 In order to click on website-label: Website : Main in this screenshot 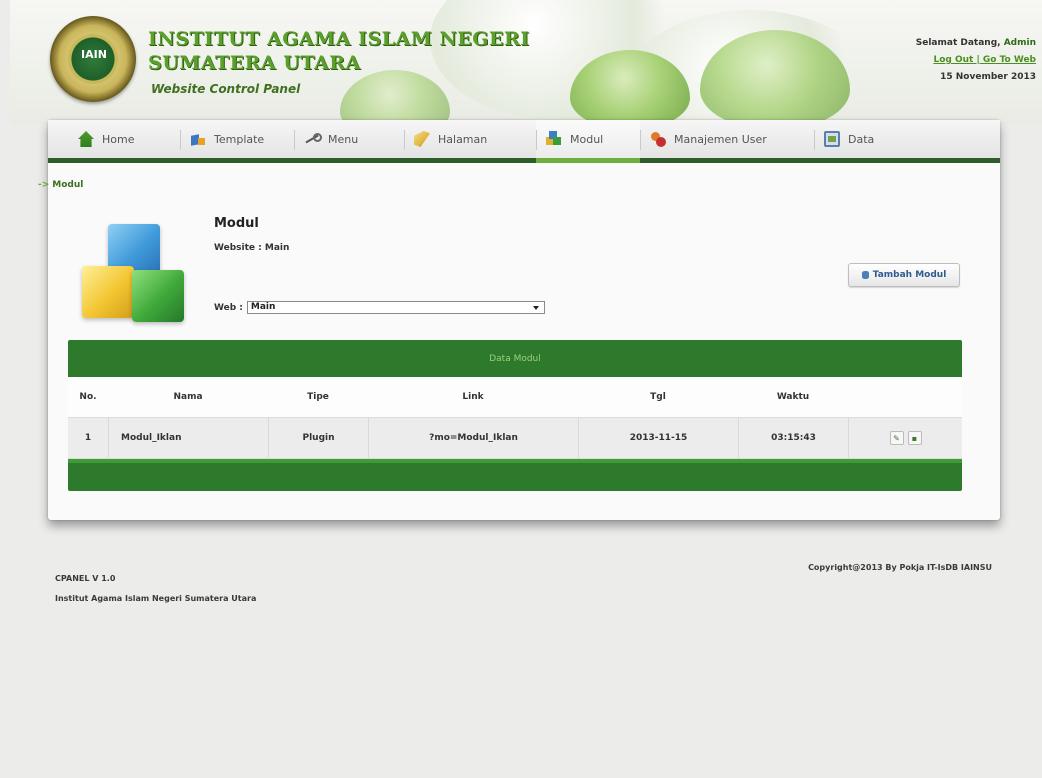, I will do `click(252, 248)`.